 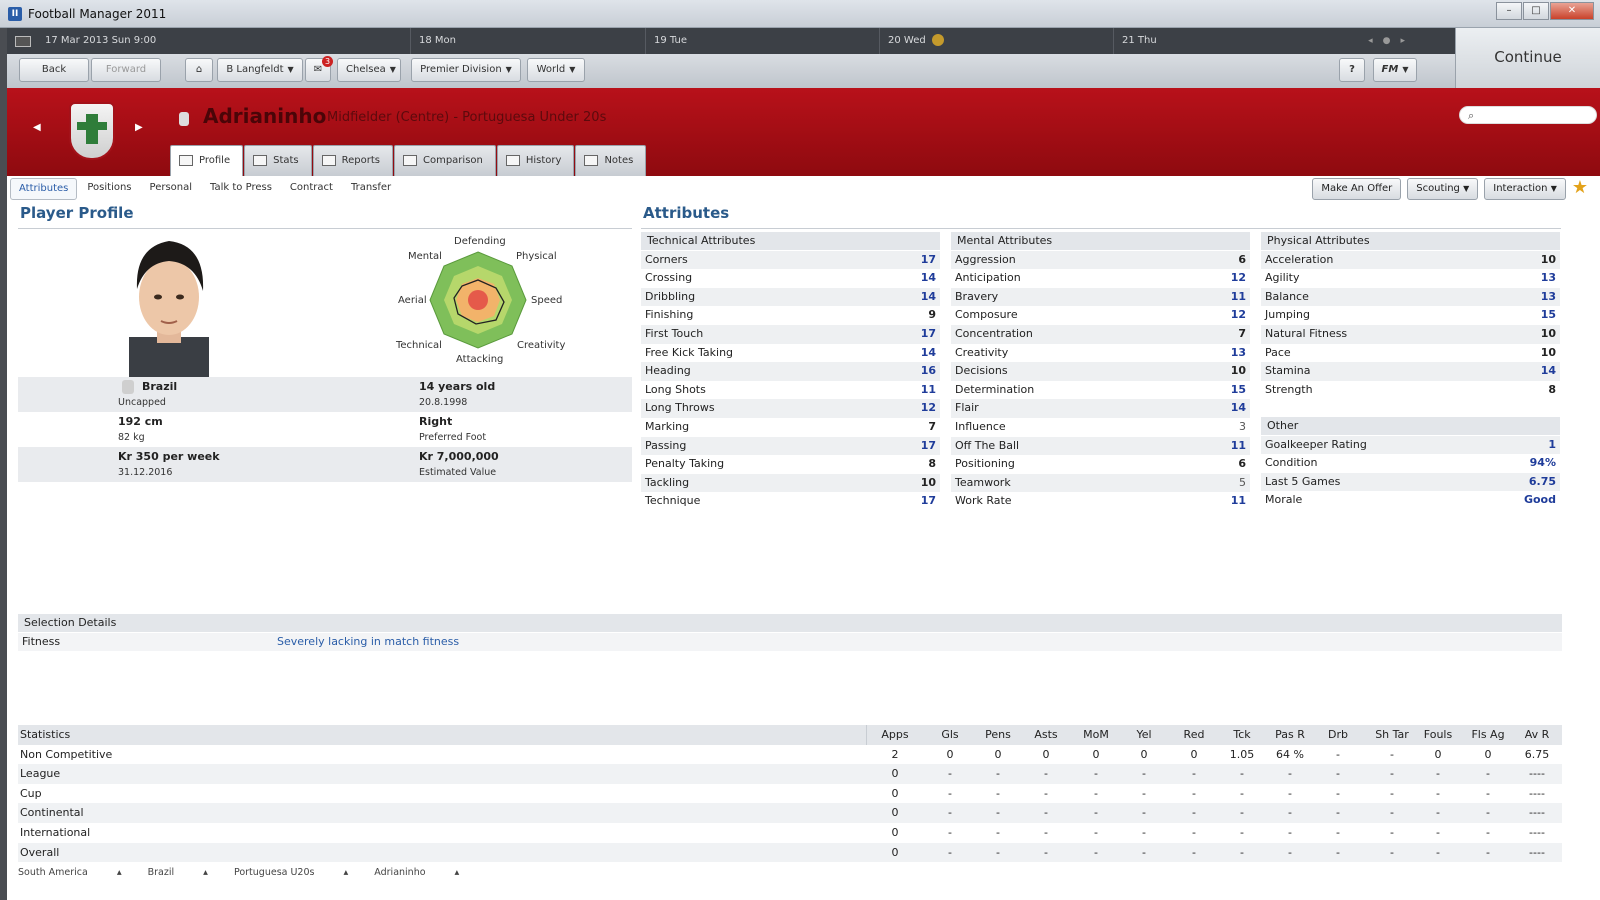 I want to click on attribute-name: Heading, so click(x=668, y=371).